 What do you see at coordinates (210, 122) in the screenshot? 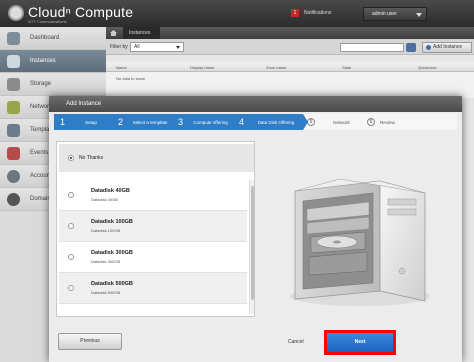
I see `step-label: Compute offering` at bounding box center [210, 122].